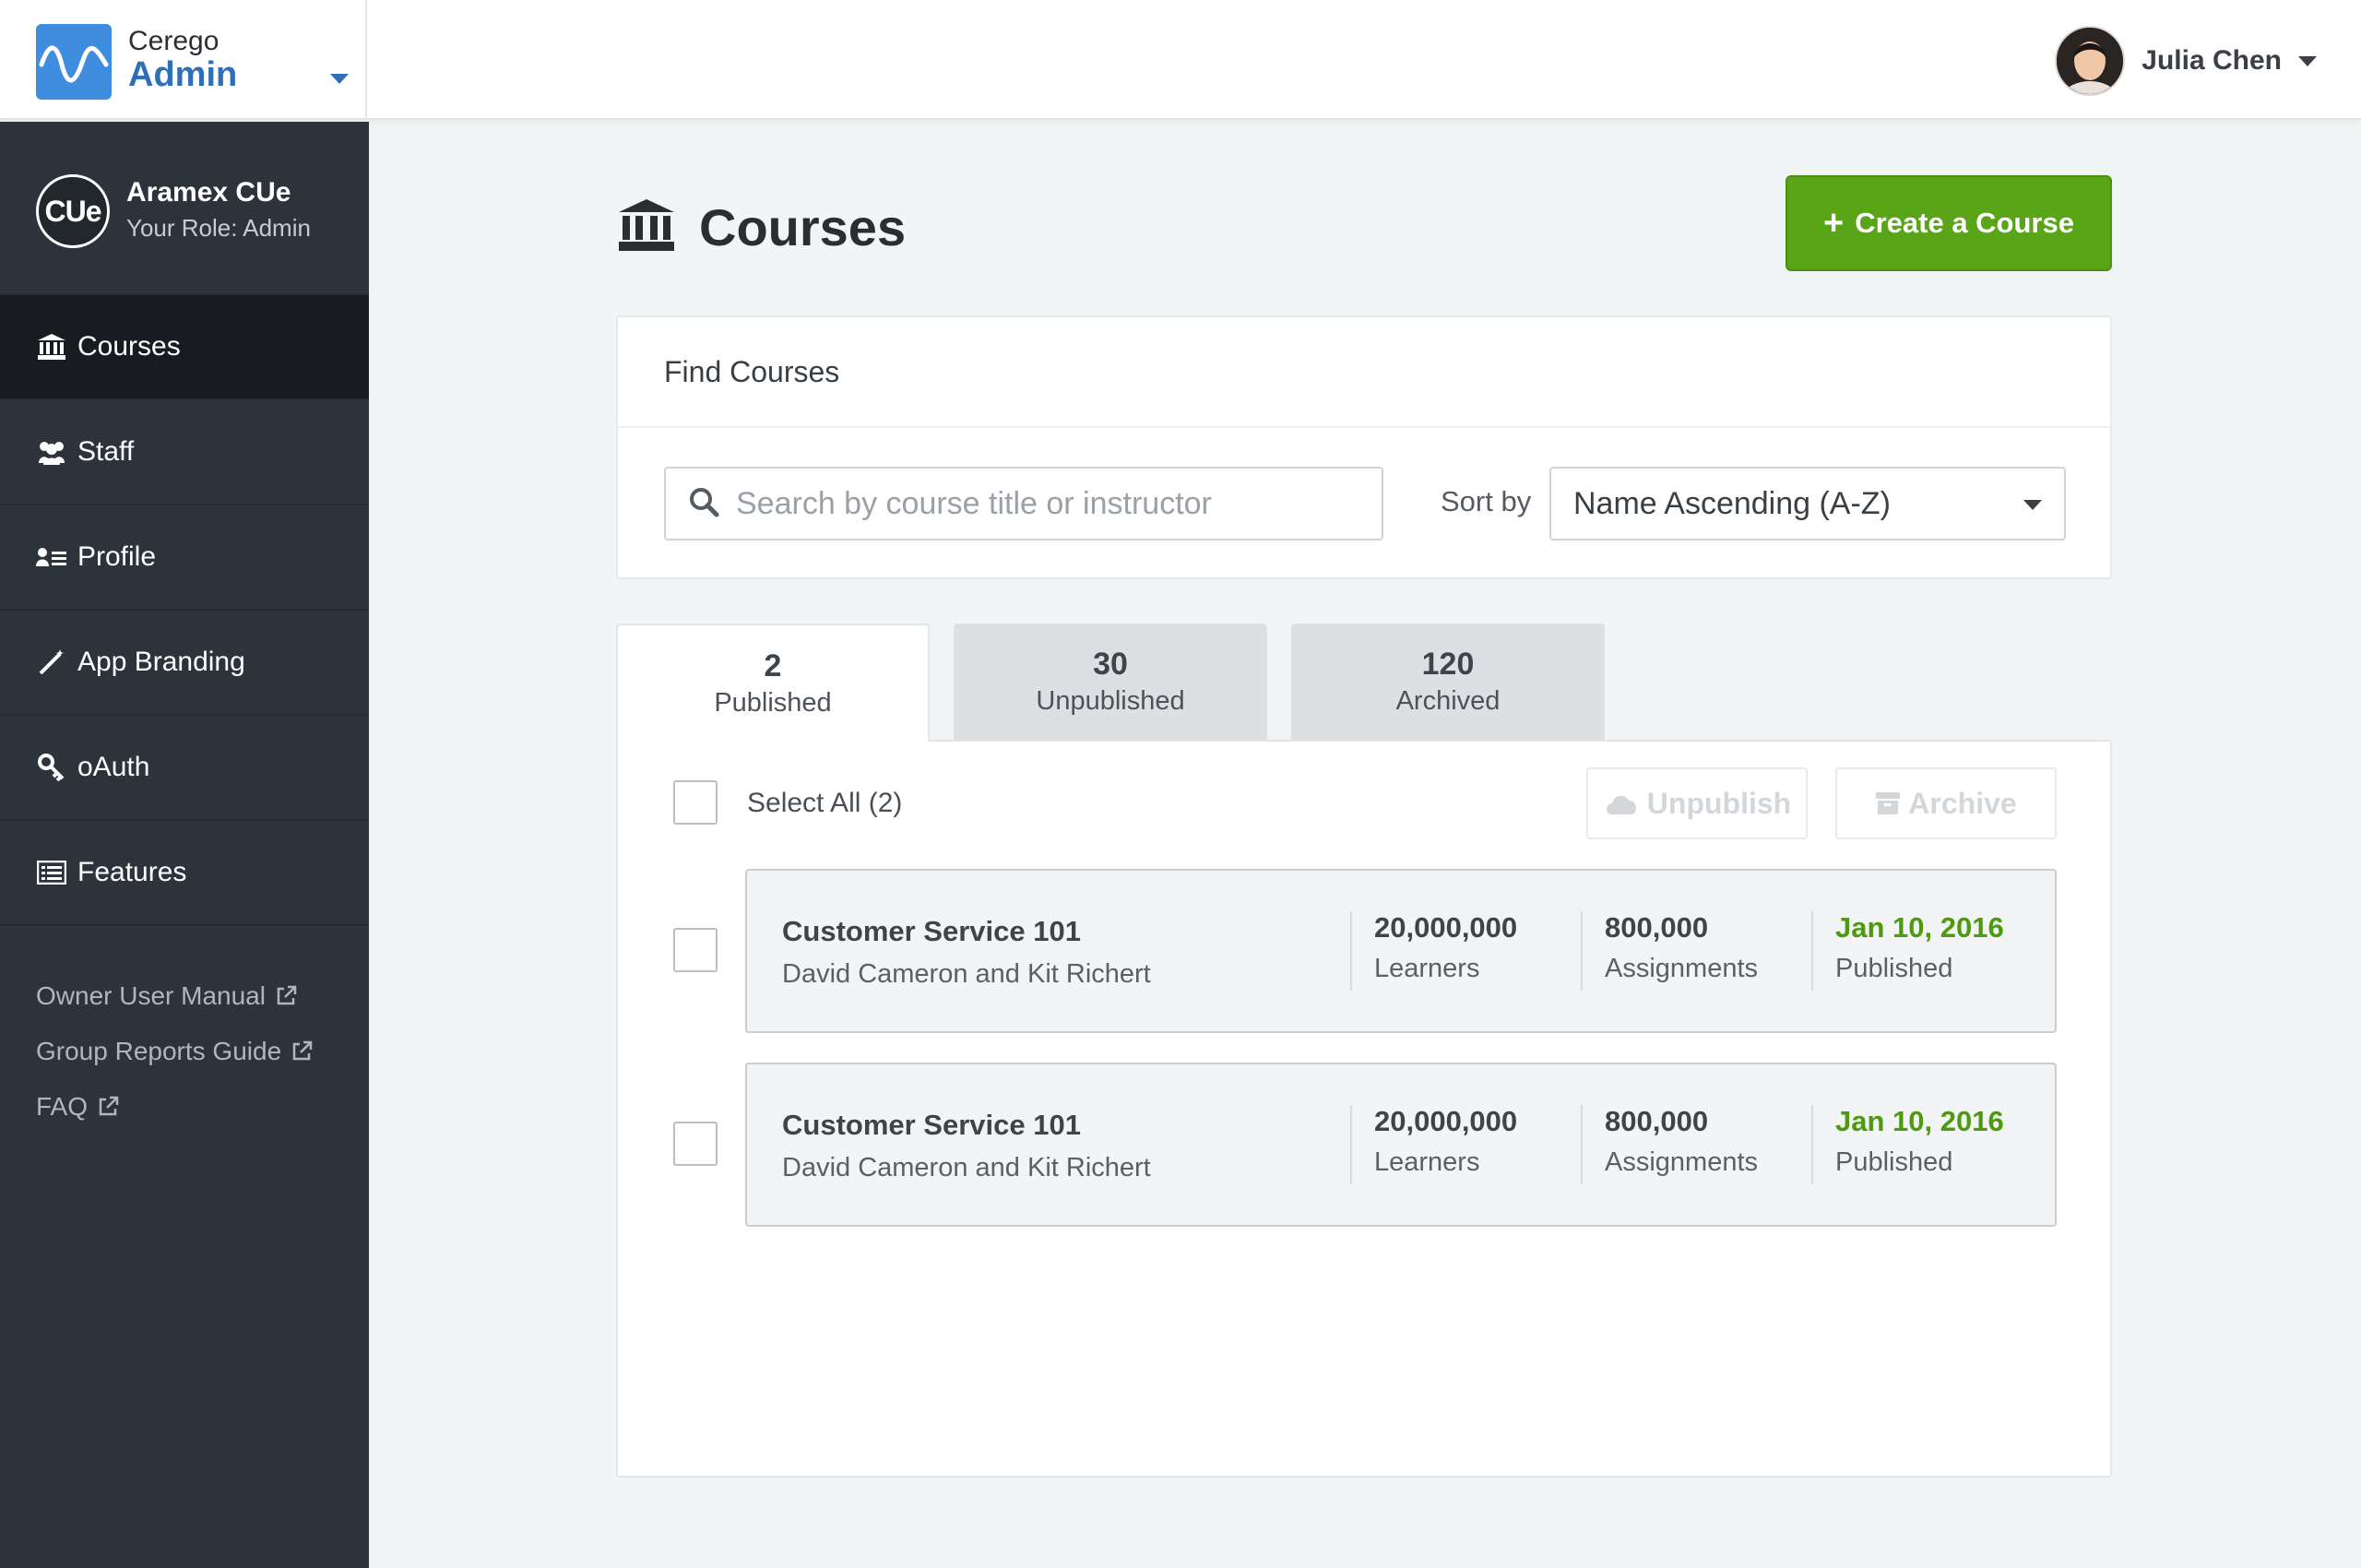 The image size is (2361, 1568). What do you see at coordinates (51, 452) in the screenshot?
I see `users-icon` at bounding box center [51, 452].